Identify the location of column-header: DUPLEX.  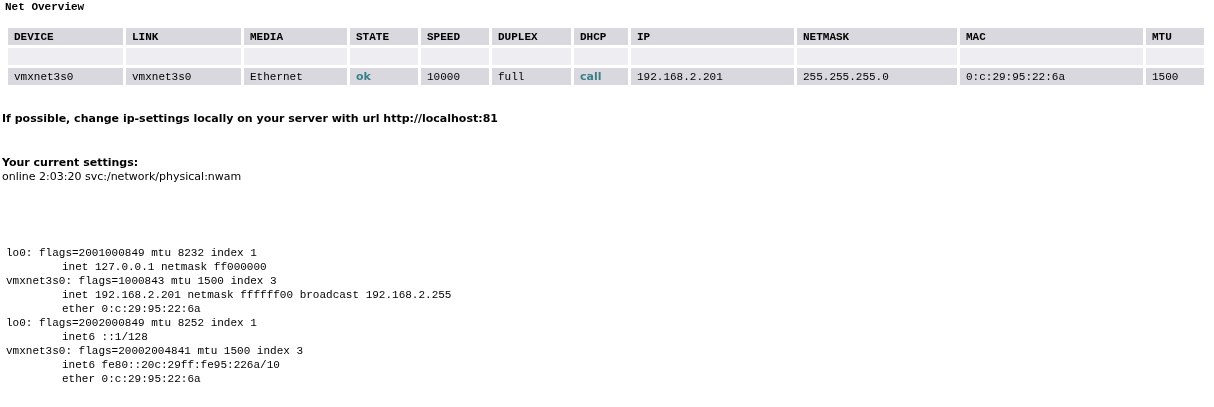
(531, 36).